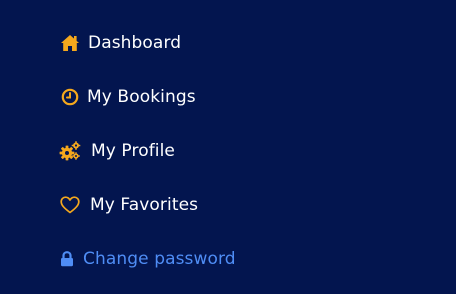 This screenshot has height=294, width=456. I want to click on menu-item-label: My Profile, so click(133, 151).